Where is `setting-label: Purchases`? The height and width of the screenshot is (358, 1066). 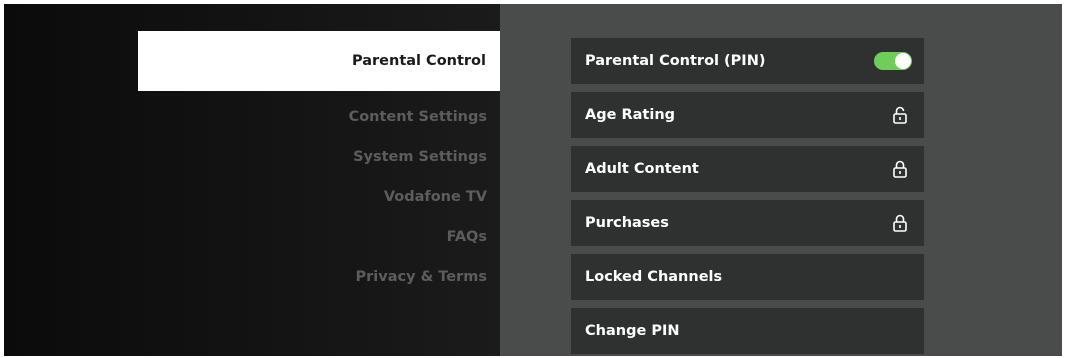 setting-label: Purchases is located at coordinates (627, 223).